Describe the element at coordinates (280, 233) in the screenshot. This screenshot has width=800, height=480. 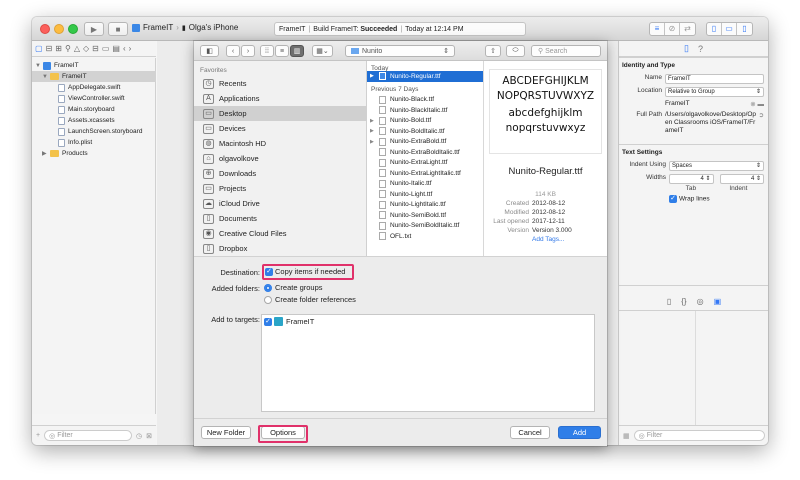
I see `sidebar-item-creative-cloud: ◉ Creative Cloud Files` at that location.